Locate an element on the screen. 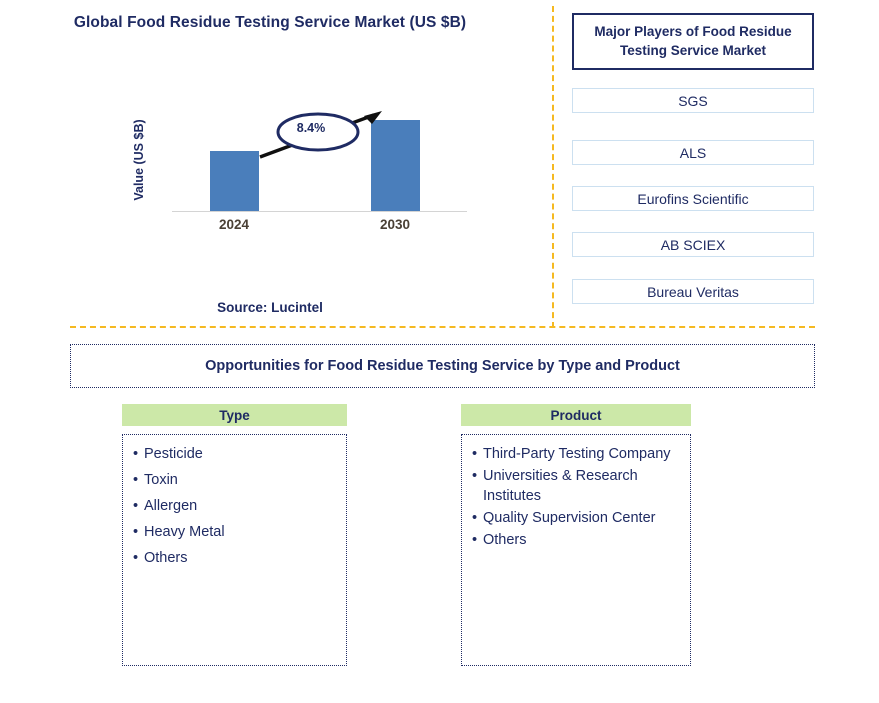 This screenshot has width=879, height=703. vertical-divider is located at coordinates (553, 167).